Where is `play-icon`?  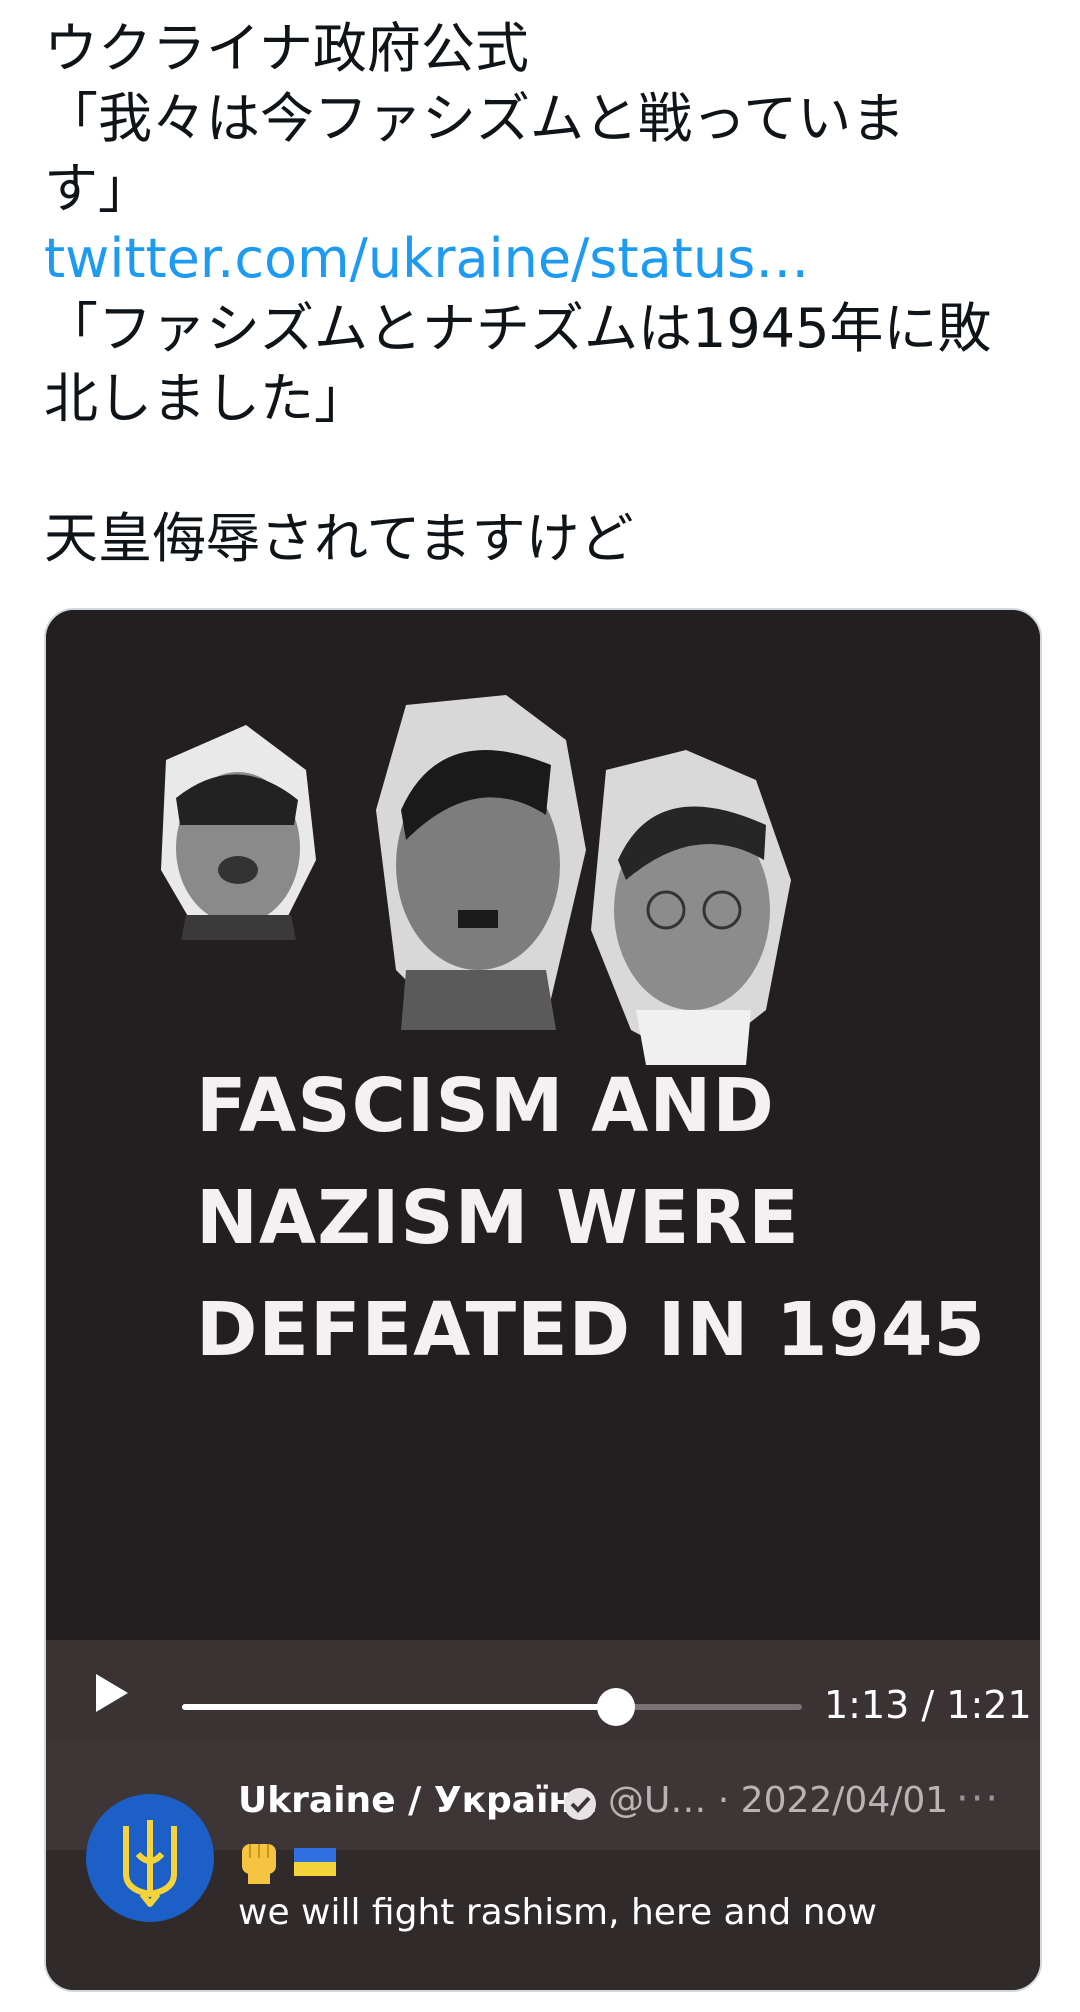
play-icon is located at coordinates (111, 1693).